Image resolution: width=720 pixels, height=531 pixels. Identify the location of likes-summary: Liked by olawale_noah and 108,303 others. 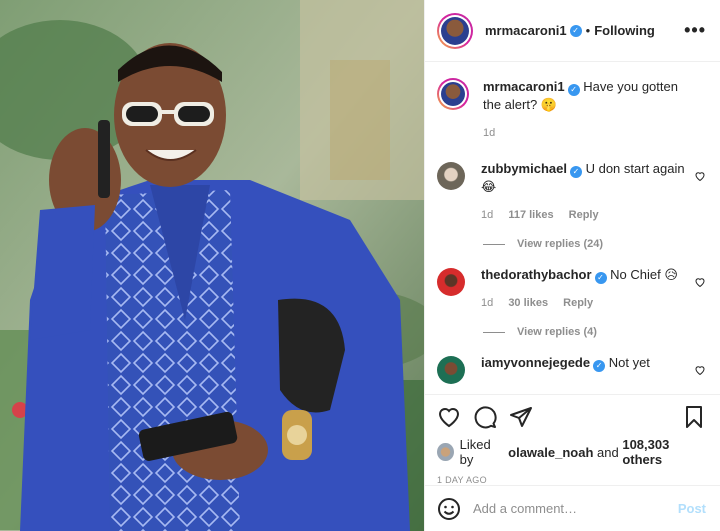
(571, 452).